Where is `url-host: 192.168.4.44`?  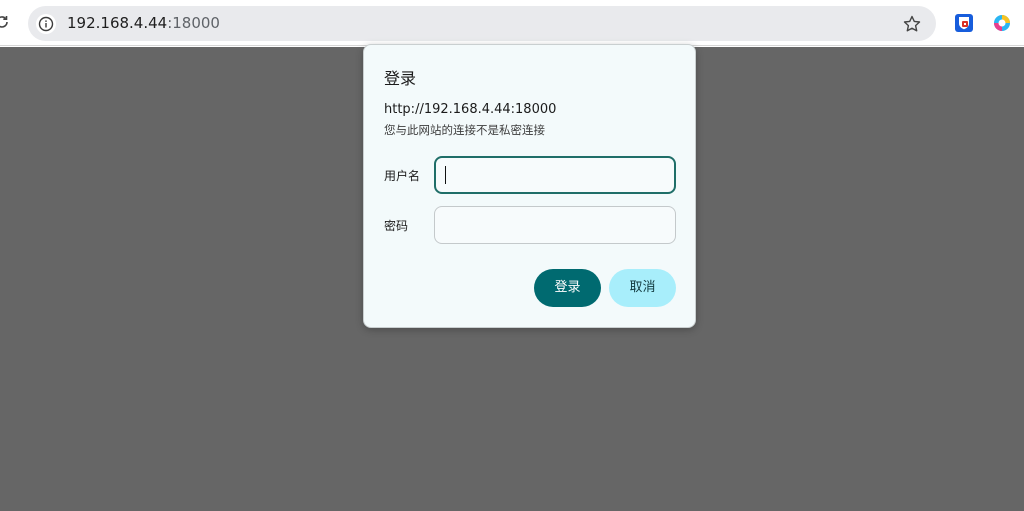 url-host: 192.168.4.44 is located at coordinates (117, 23).